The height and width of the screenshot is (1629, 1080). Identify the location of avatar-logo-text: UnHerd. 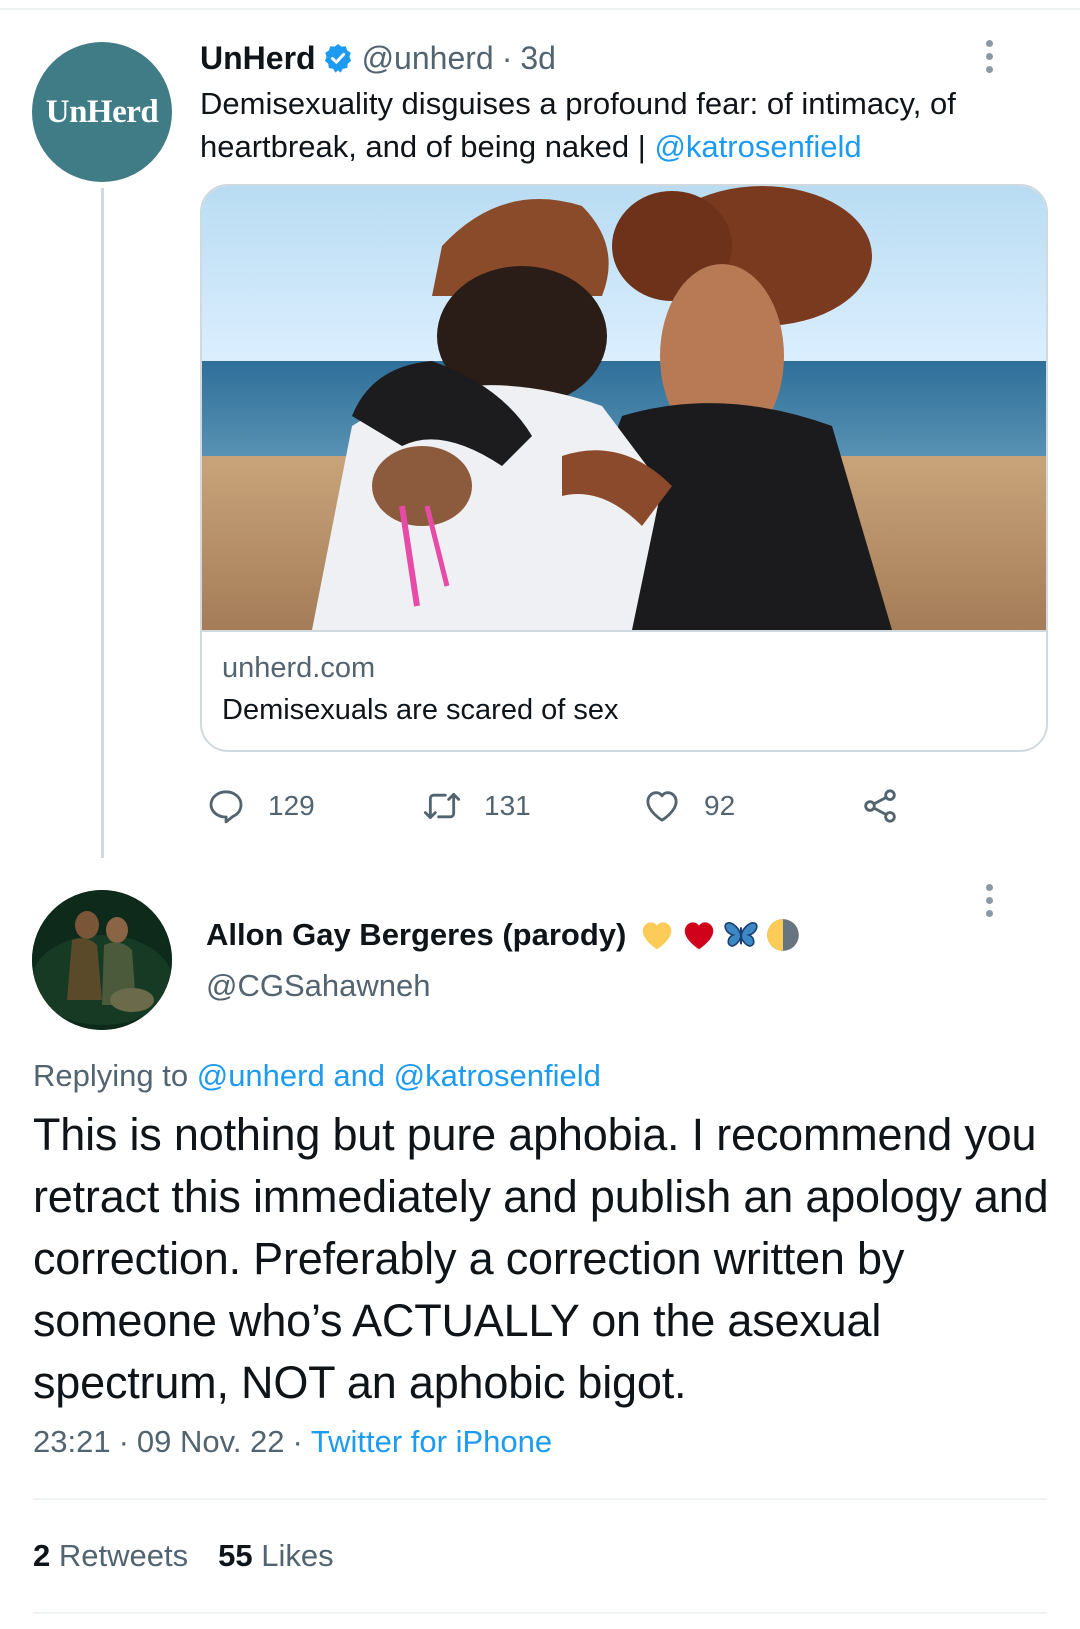
(102, 111).